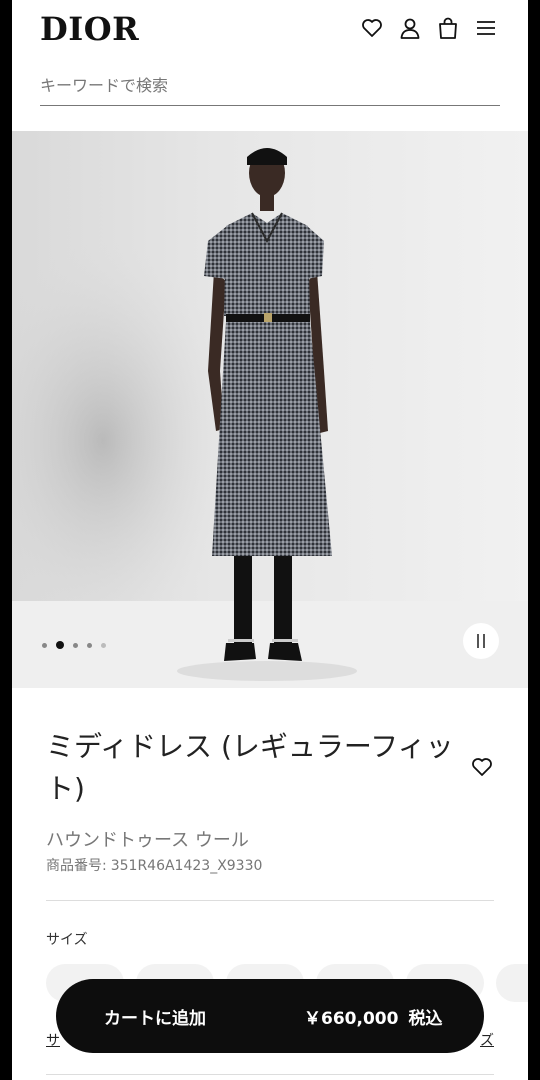  I want to click on size-option, so click(512, 983).